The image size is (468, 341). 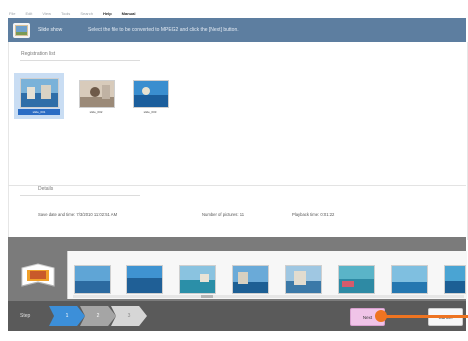 What do you see at coordinates (21, 30) in the screenshot?
I see `slideshow-icon` at bounding box center [21, 30].